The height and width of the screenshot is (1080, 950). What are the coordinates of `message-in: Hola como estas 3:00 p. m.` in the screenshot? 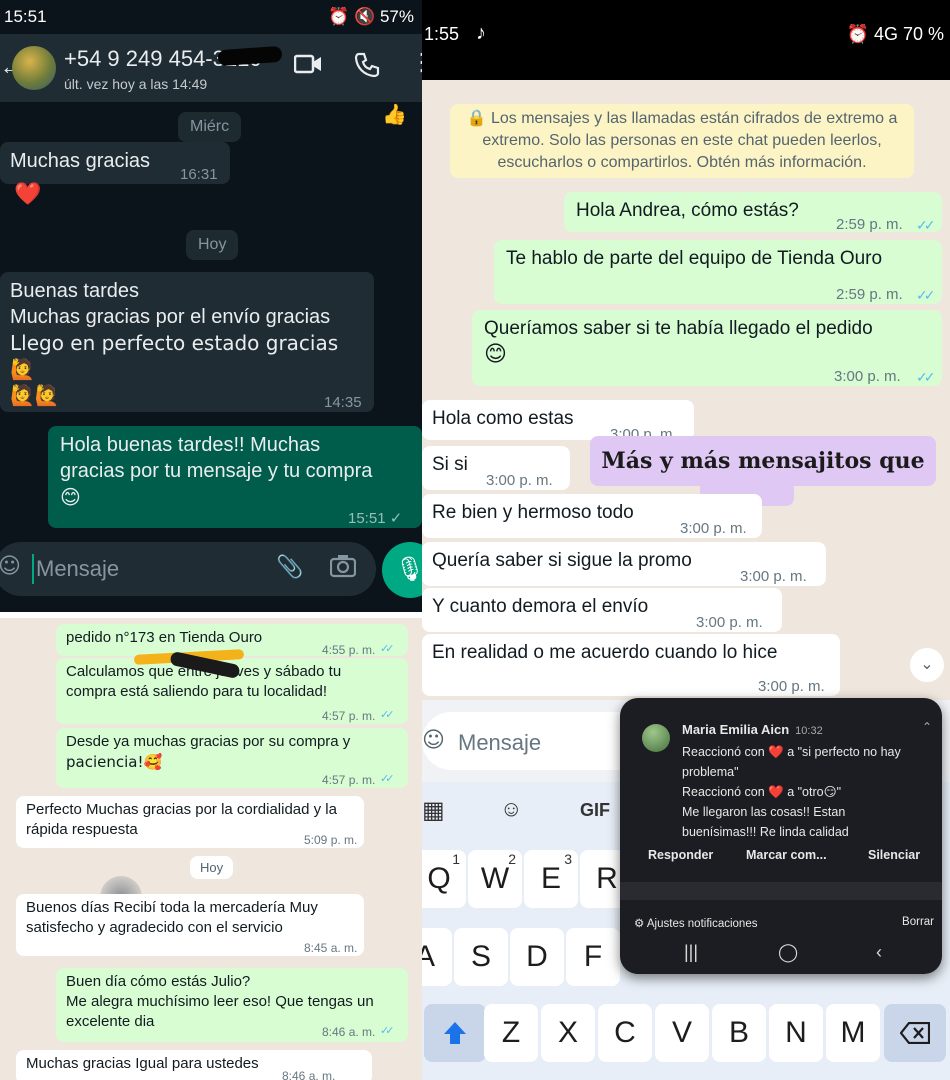 It's located at (558, 421).